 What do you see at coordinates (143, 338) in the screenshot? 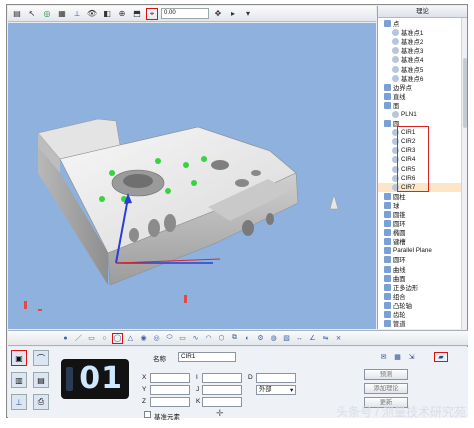
I see `sphere-feature-icon: ◉` at bounding box center [143, 338].